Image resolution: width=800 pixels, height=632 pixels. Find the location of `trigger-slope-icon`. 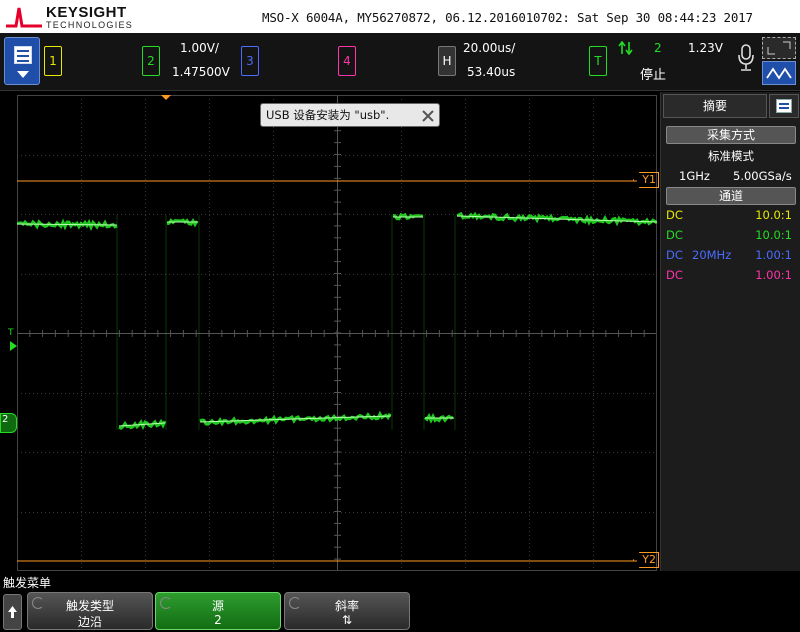

trigger-slope-icon is located at coordinates (626, 48).